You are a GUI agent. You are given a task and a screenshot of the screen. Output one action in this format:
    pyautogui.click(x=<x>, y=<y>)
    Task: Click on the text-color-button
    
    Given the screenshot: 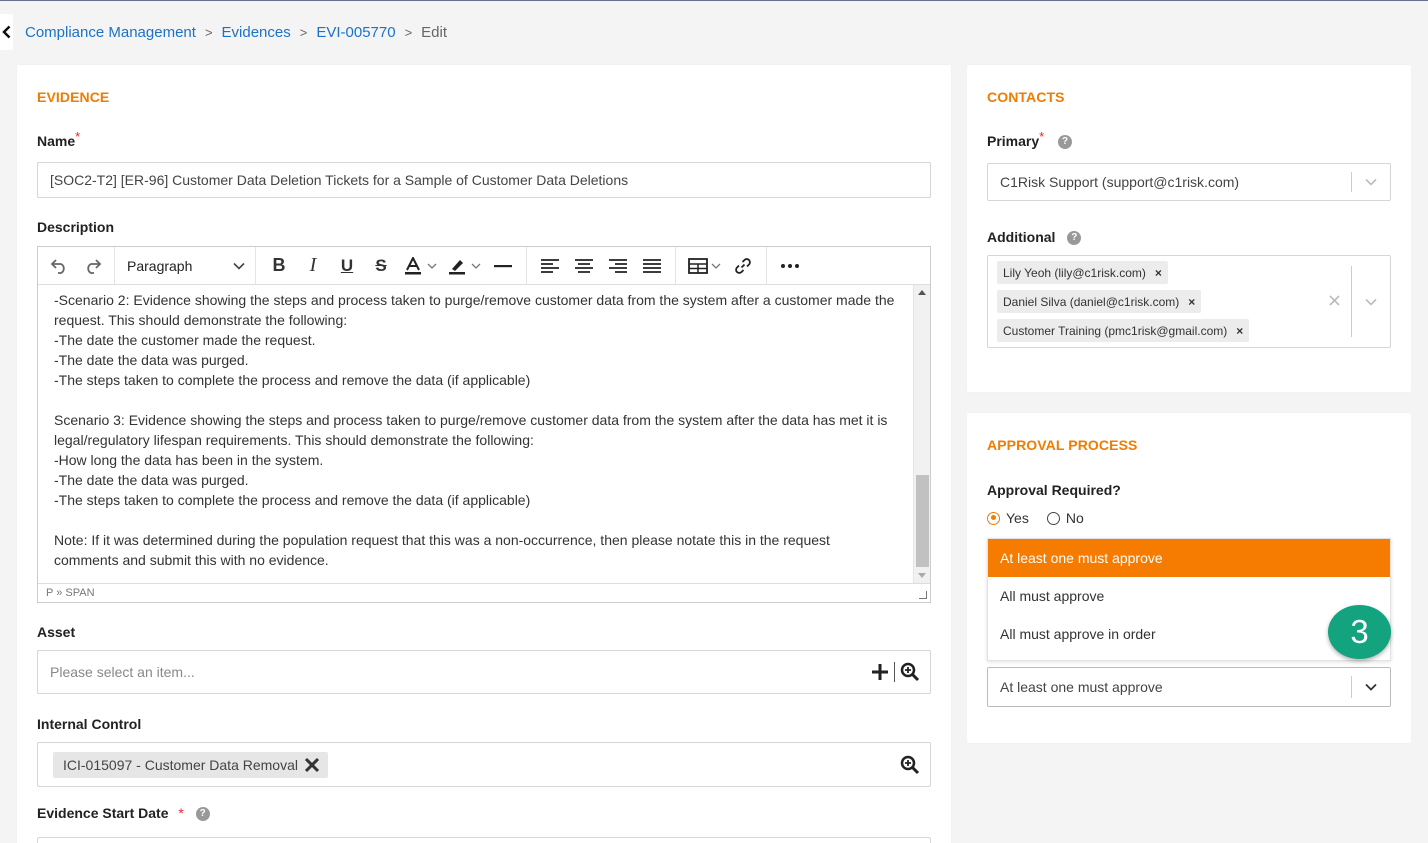 What is the action you would take?
    pyautogui.click(x=420, y=266)
    